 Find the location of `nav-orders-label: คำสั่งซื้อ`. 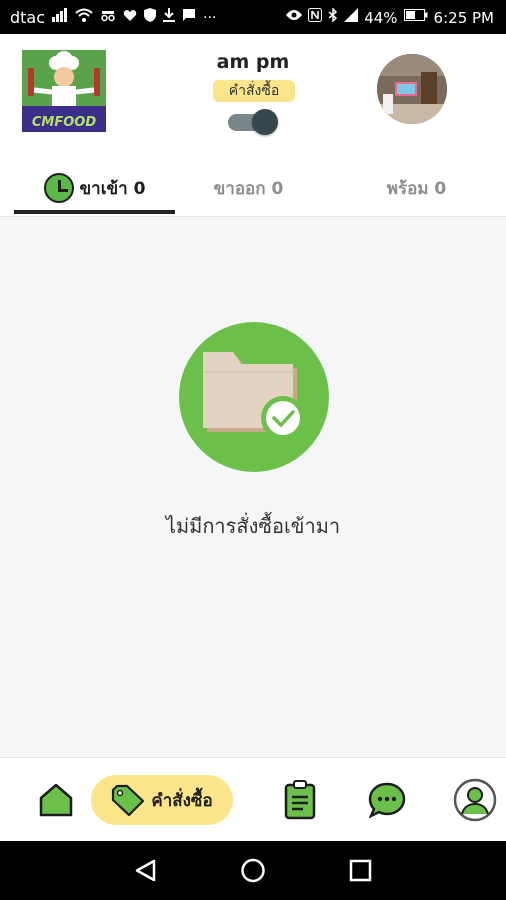

nav-orders-label: คำสั่งซื้อ is located at coordinates (182, 800).